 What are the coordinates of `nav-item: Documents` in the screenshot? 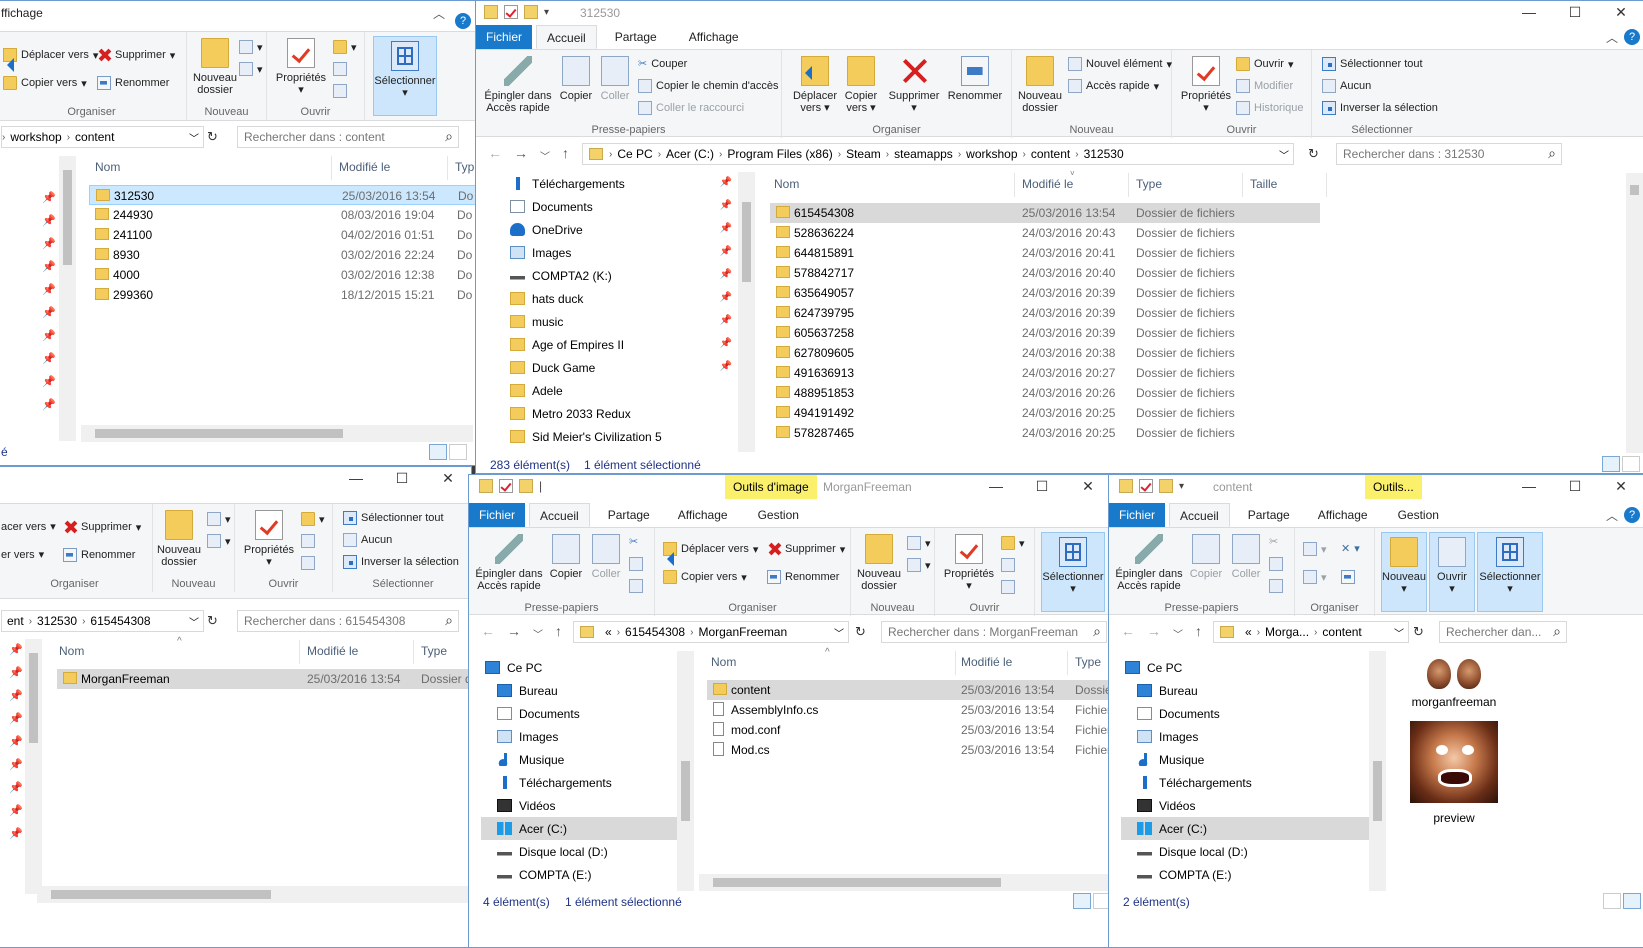 It's located at (1245, 713).